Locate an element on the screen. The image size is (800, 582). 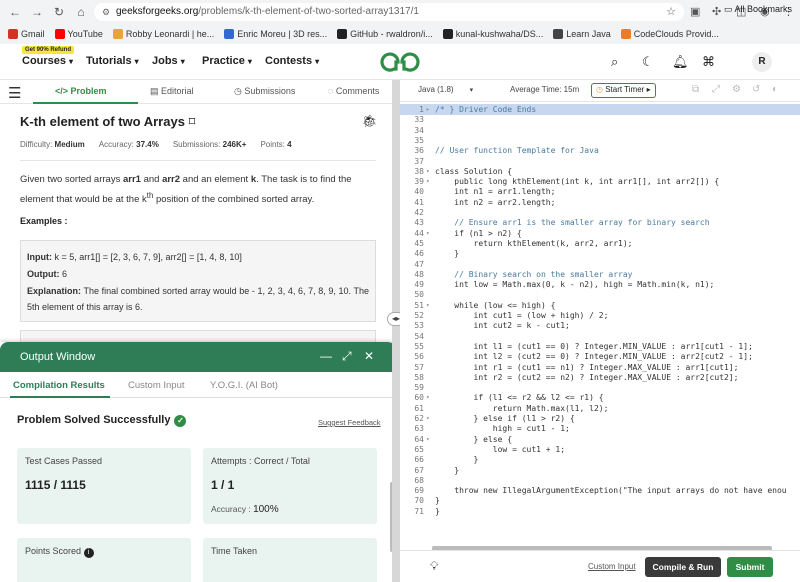
time-taken-label: Time Taken is located at coordinates (234, 551).